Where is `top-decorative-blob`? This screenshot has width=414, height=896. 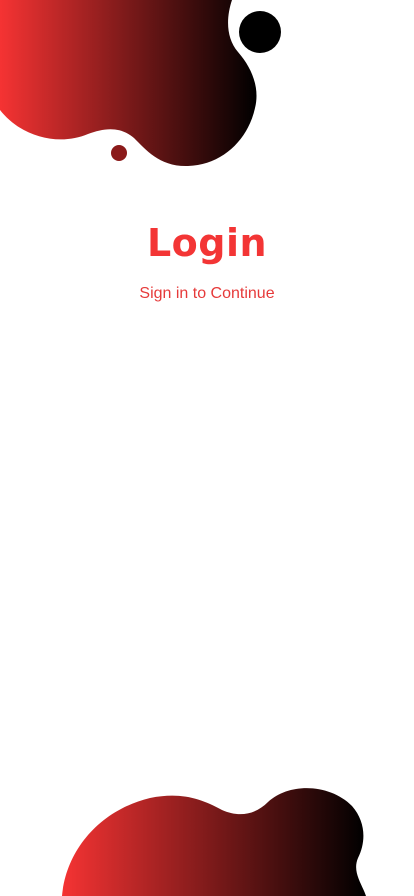
top-decorative-blob is located at coordinates (140, 83).